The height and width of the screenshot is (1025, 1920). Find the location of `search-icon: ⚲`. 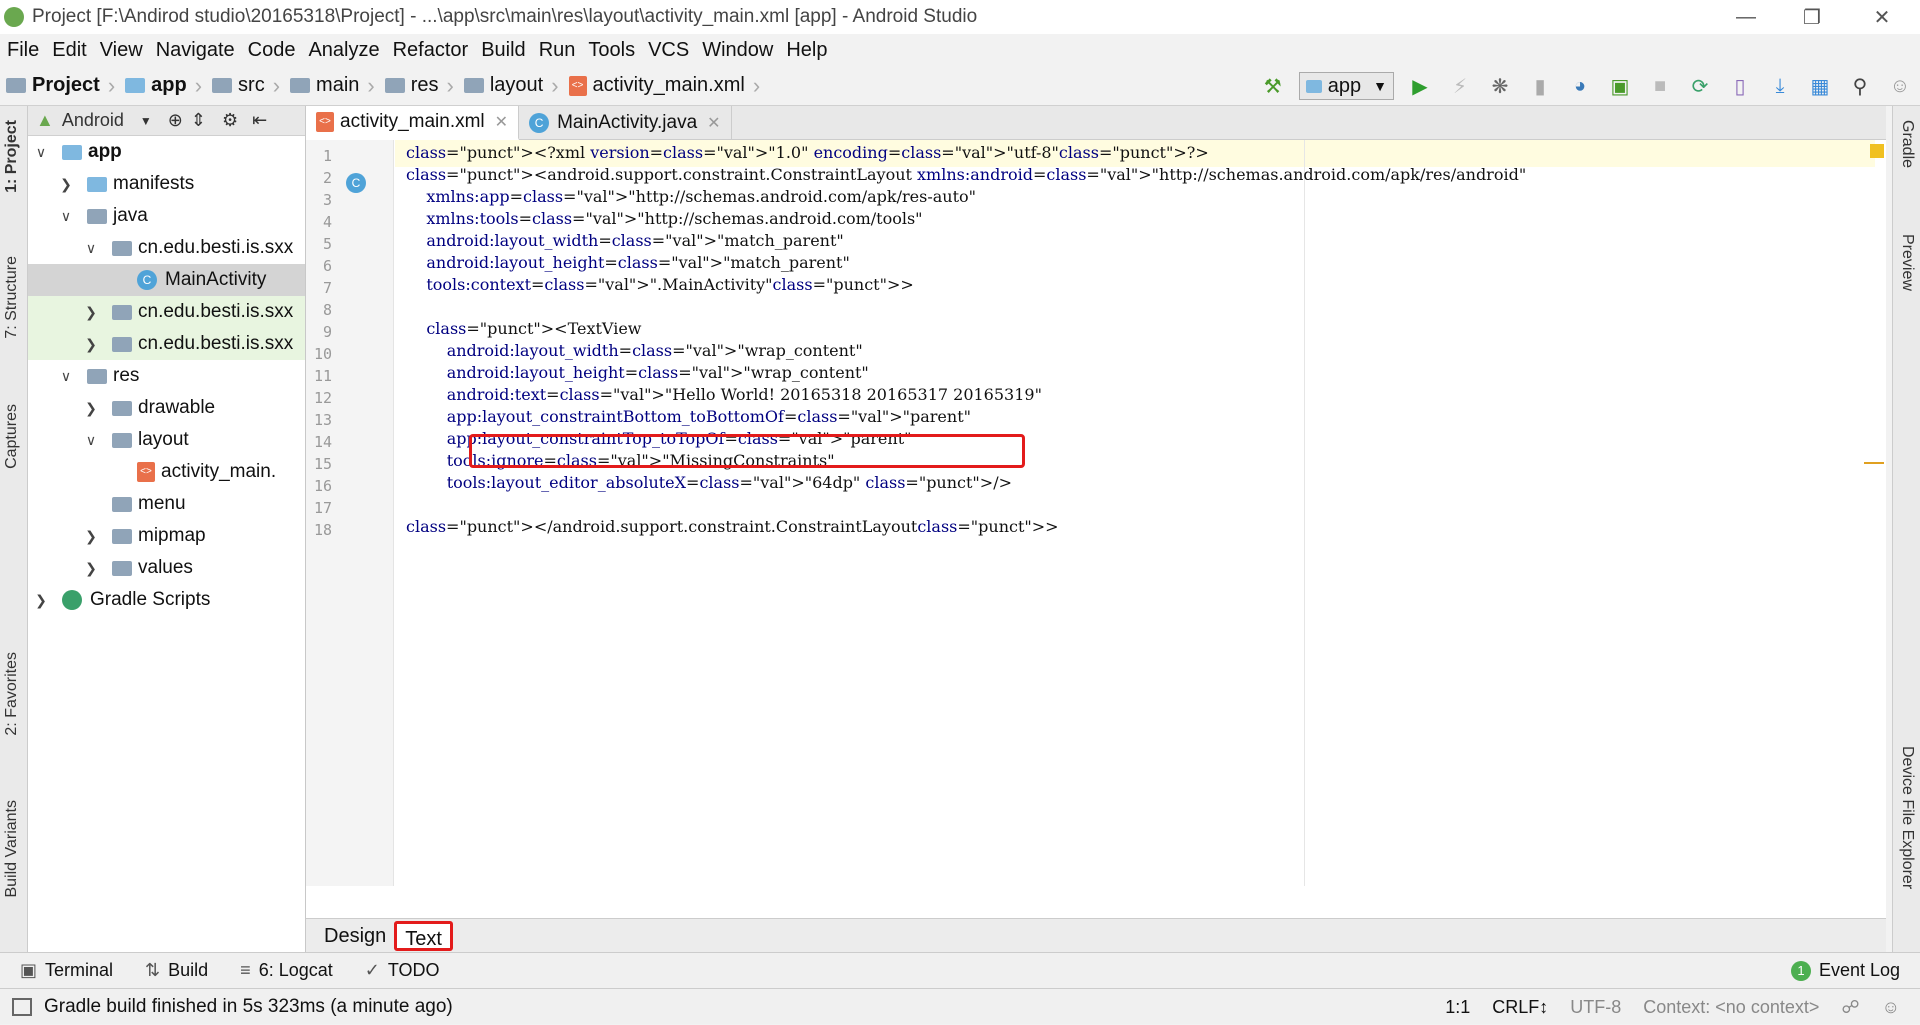

search-icon: ⚲ is located at coordinates (1860, 86).